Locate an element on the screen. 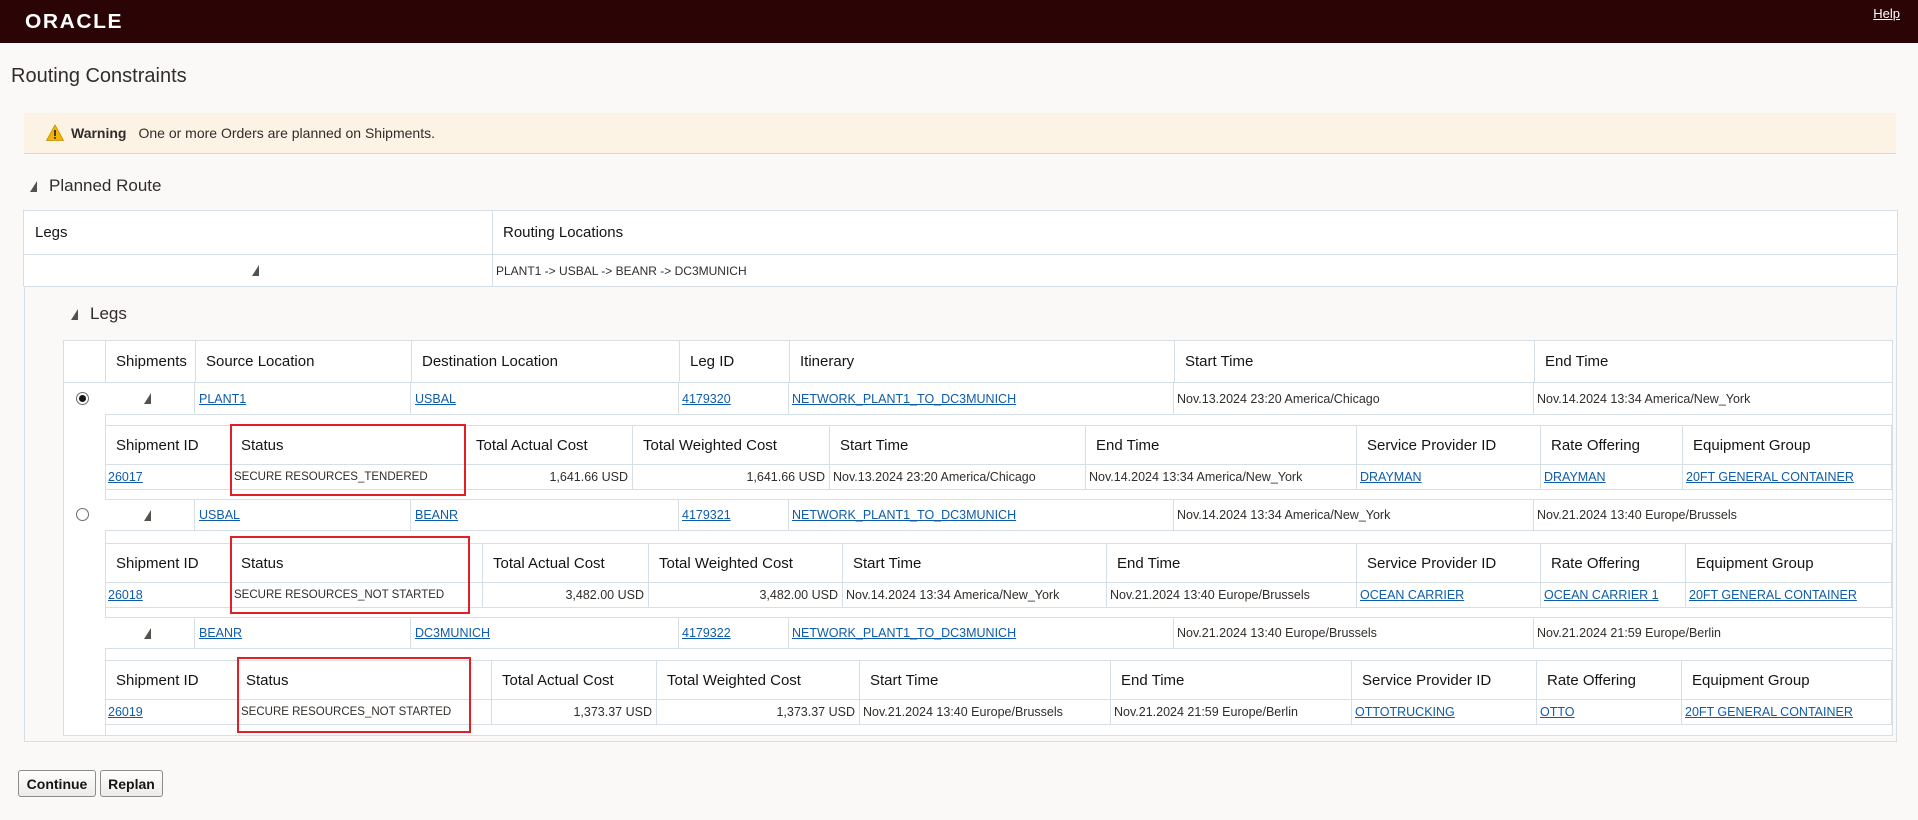  planned-route-toggle-icon is located at coordinates (33, 186).